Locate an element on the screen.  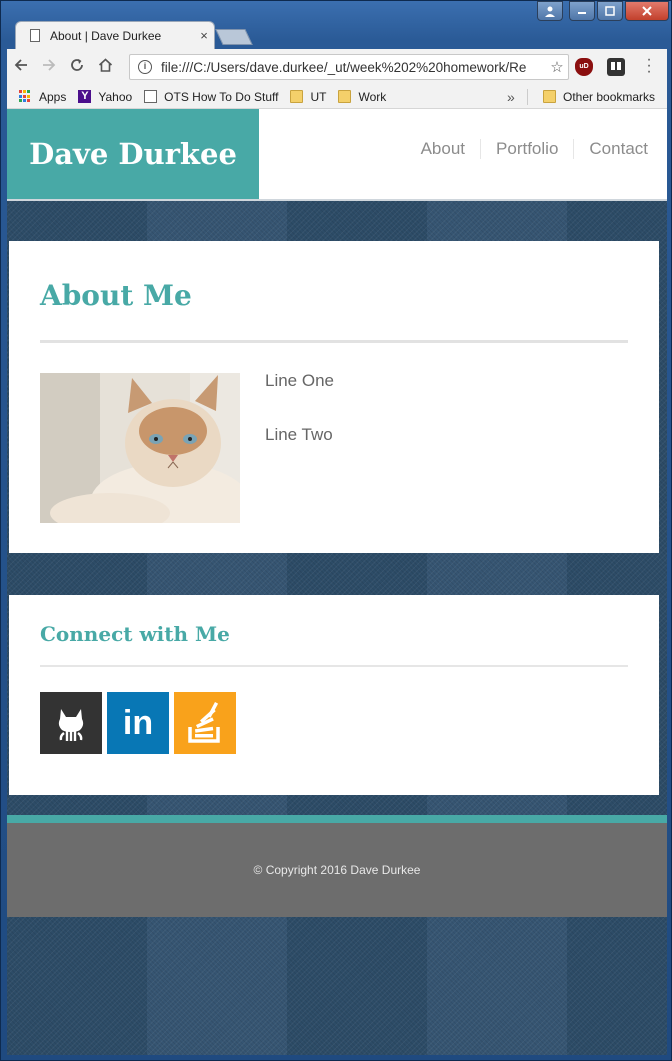
site-nav: About Portfolio Contact is located at coordinates (534, 149).